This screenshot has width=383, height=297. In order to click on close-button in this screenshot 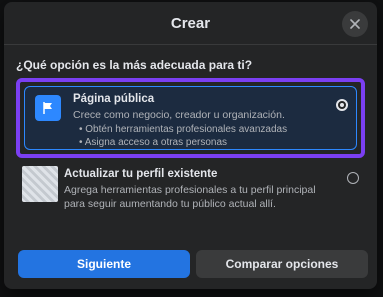, I will do `click(355, 24)`.